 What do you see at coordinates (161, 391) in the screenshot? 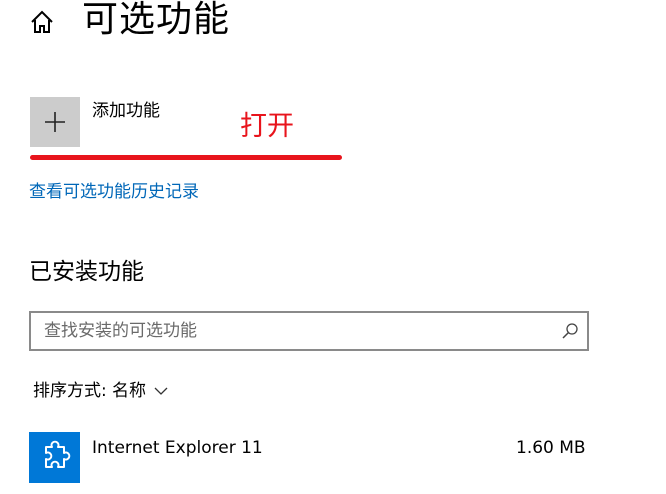
I see `chevron-down-icon` at bounding box center [161, 391].